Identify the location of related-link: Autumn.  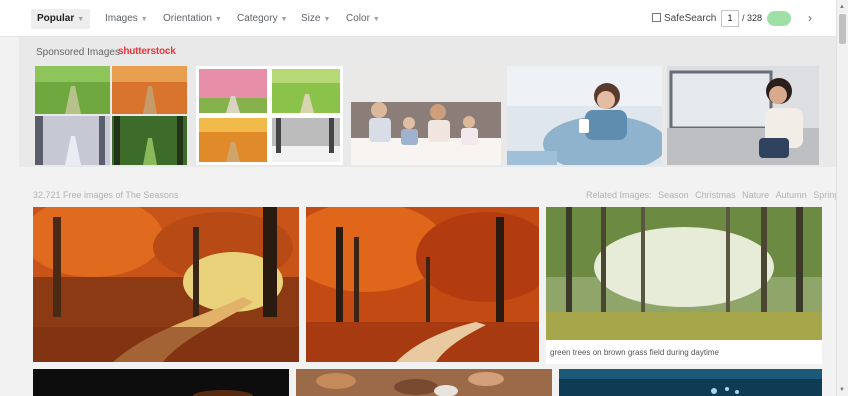
(791, 195).